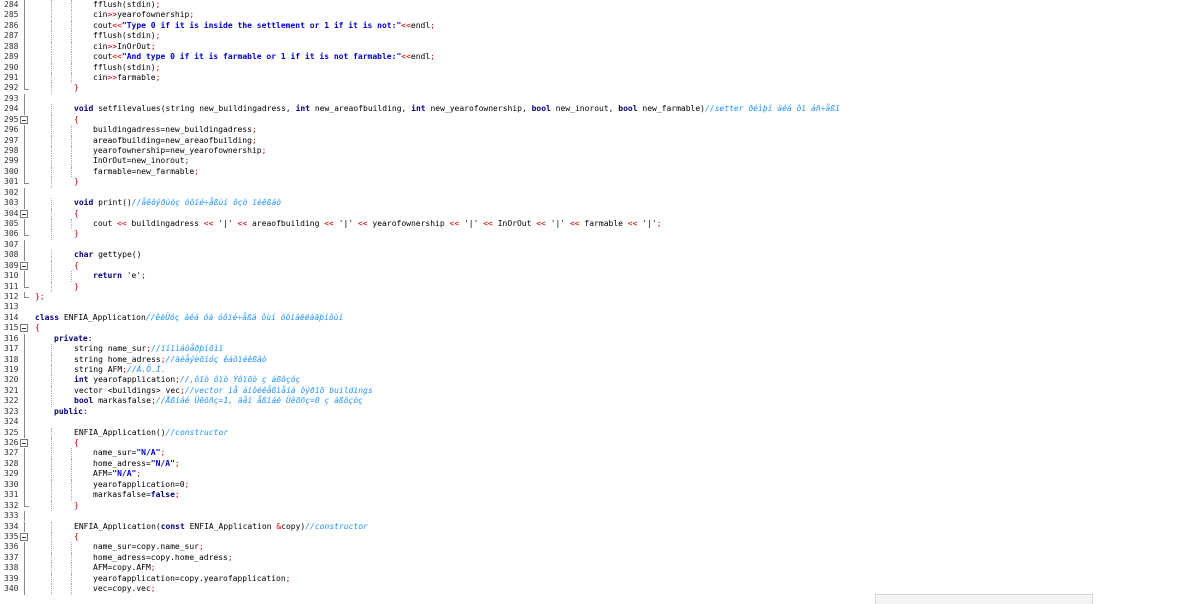  What do you see at coordinates (600, 214) in the screenshot?
I see `code-line: 304{` at bounding box center [600, 214].